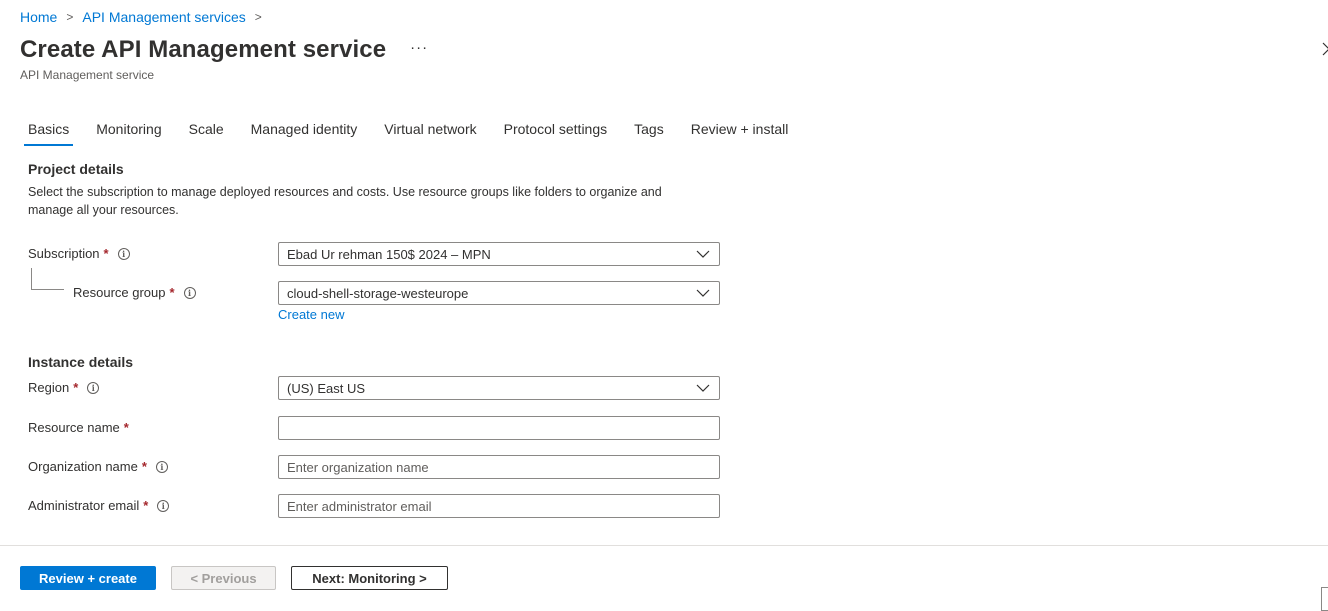 This screenshot has height=611, width=1328. I want to click on resource-name-label: Resource name *, so click(78, 427).